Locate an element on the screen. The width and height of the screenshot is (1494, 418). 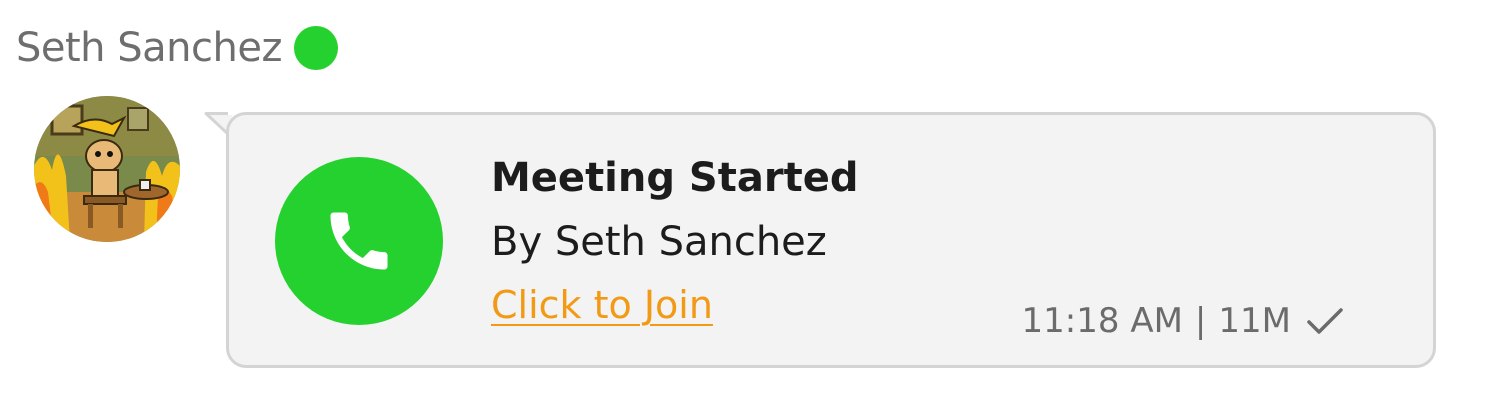
sender-name: Seth Sanchez is located at coordinates (149, 48).